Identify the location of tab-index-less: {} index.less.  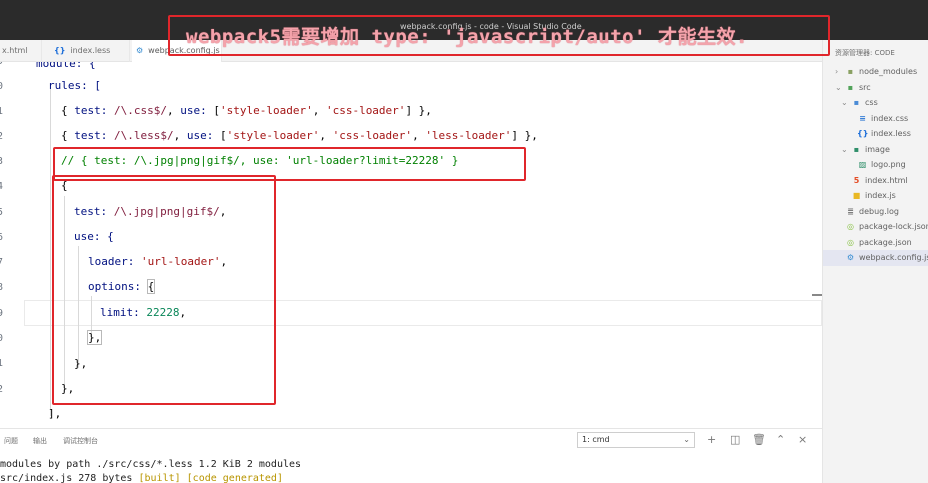
(90, 51).